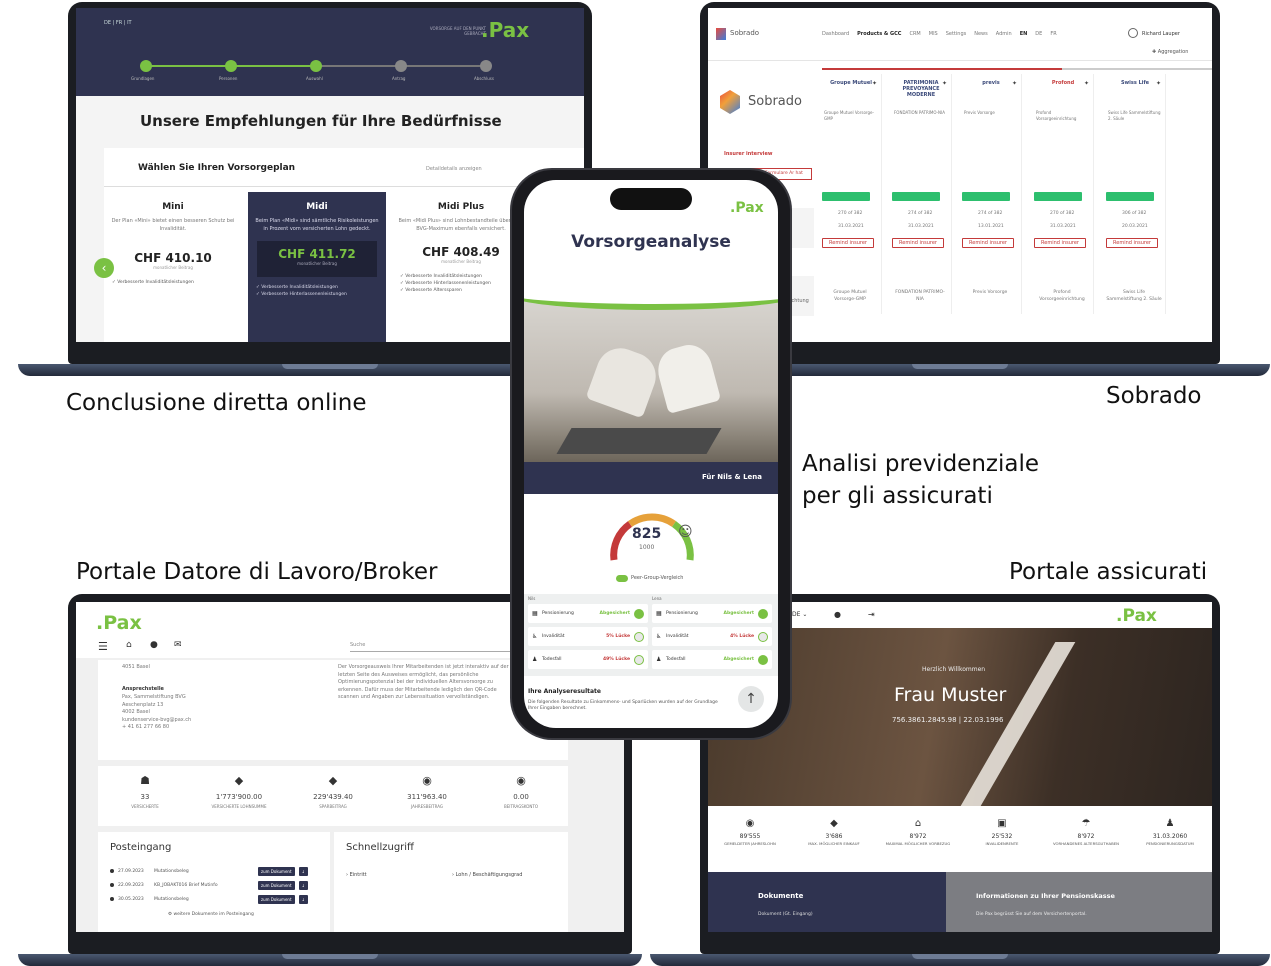 This screenshot has width=1271, height=966. Describe the element at coordinates (1002, 823) in the screenshot. I see `shield-icon: ▣` at that location.